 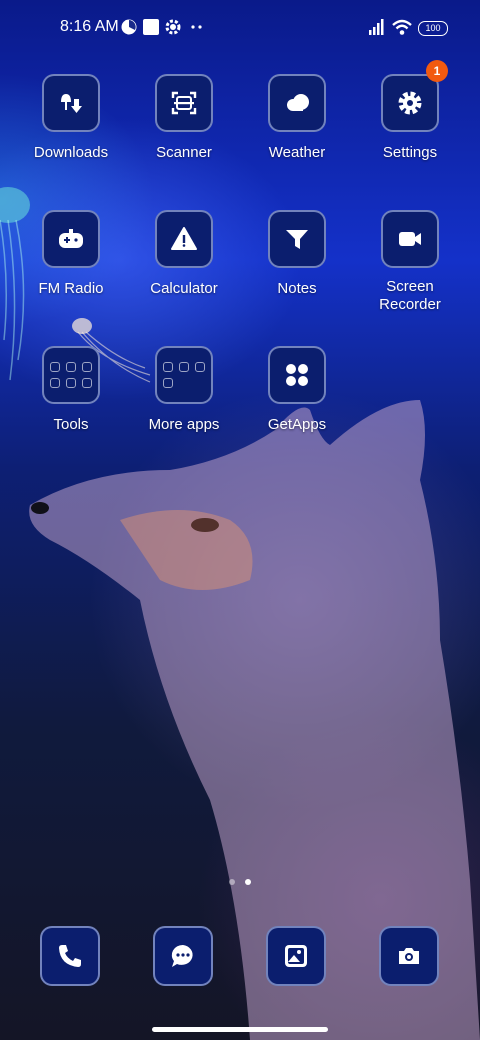 What do you see at coordinates (71, 288) in the screenshot?
I see `app-label: FM Radio` at bounding box center [71, 288].